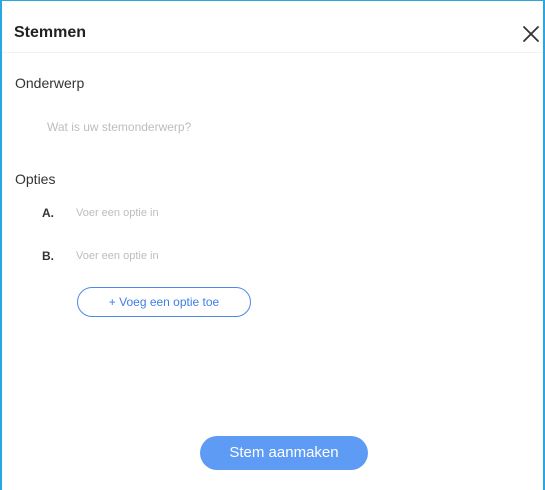 The height and width of the screenshot is (490, 545). What do you see at coordinates (272, 27) in the screenshot?
I see `dialog-header: Stemmen` at bounding box center [272, 27].